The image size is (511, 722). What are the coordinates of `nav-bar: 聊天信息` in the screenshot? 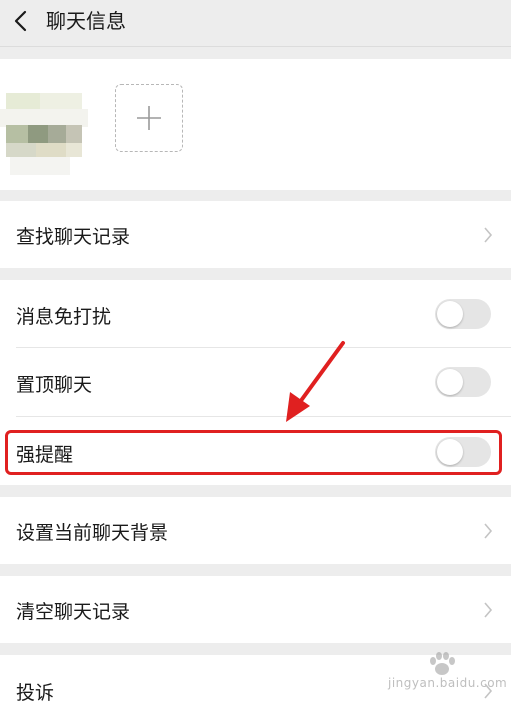 It's located at (255, 23).